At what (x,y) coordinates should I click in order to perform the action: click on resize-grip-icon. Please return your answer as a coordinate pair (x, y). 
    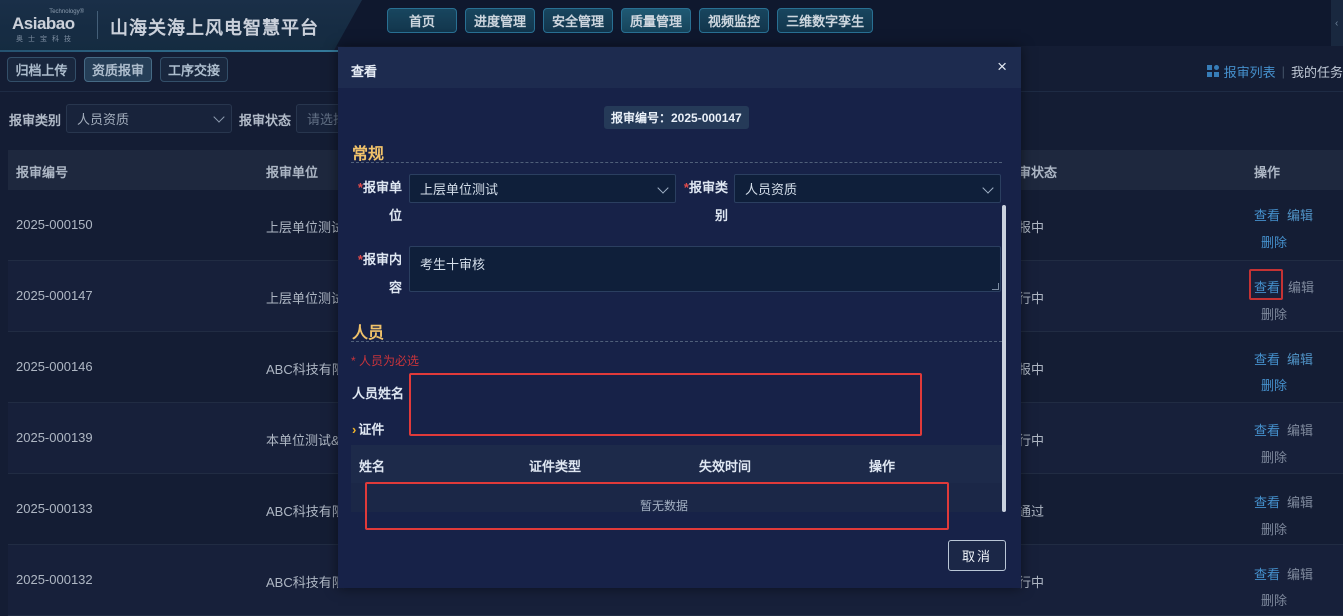
    Looking at the image, I should click on (995, 286).